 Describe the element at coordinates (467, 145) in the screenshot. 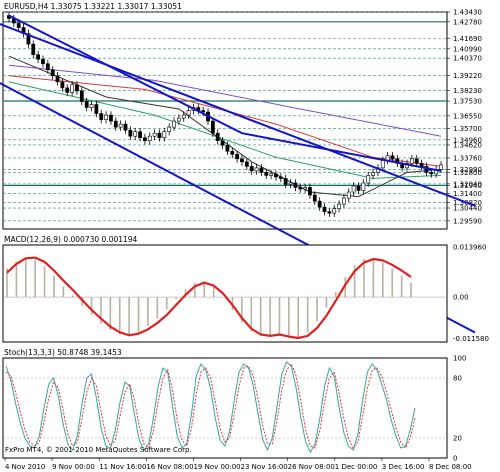

I see `price-tick-label: 1.34620` at that location.